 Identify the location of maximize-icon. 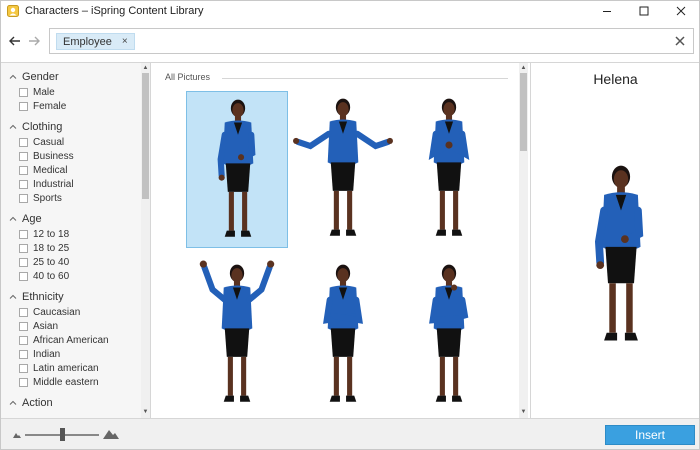
(643, 11).